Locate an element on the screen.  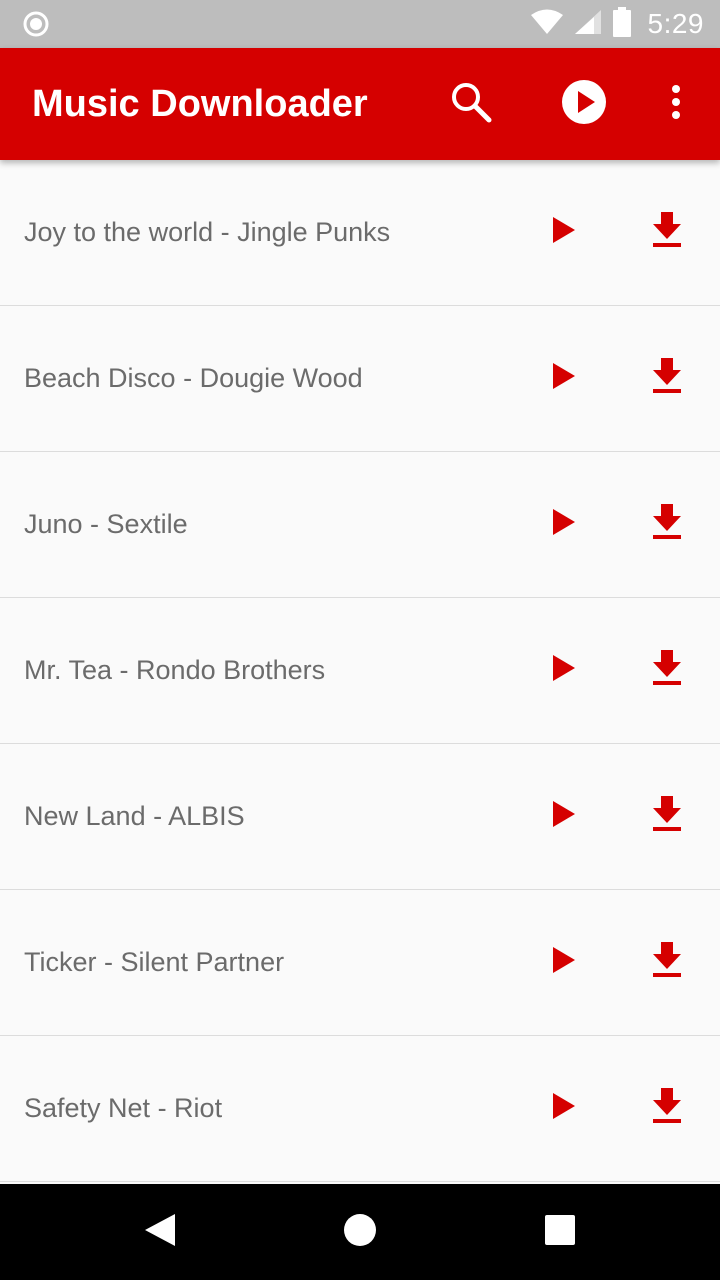
search-button is located at coordinates (471, 104).